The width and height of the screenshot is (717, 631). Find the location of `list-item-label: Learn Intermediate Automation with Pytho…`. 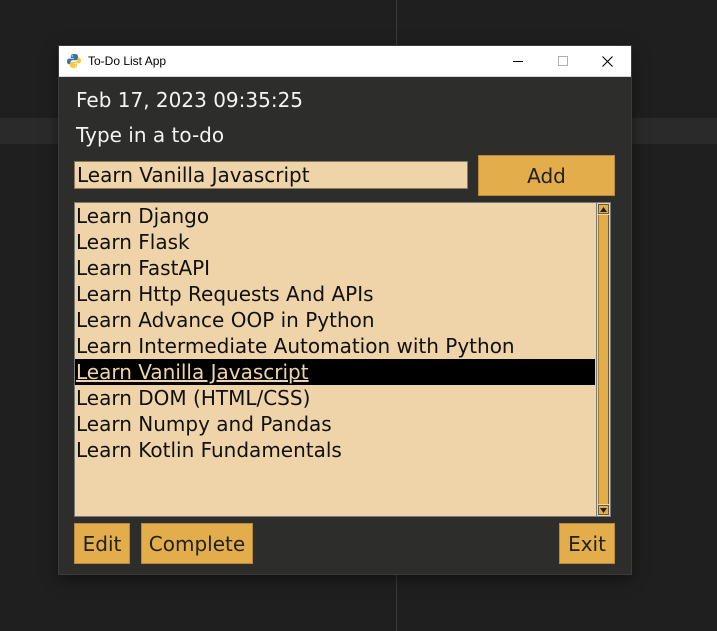

list-item-label: Learn Intermediate Automation with Pytho… is located at coordinates (295, 346).